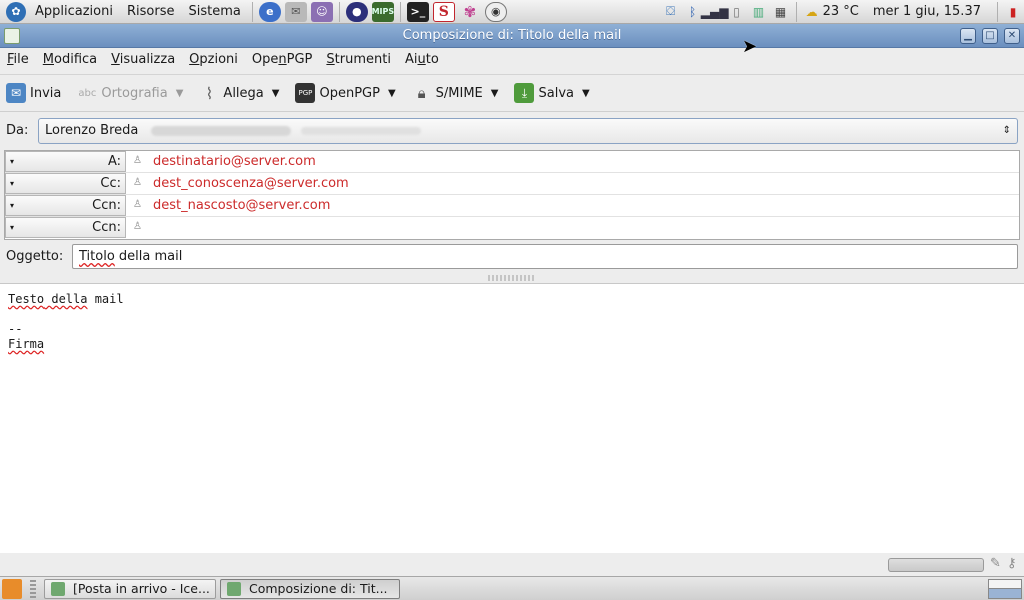 Image resolution: width=1024 pixels, height=600 pixels. I want to click on pidgin-icon: ☺, so click(321, 11).